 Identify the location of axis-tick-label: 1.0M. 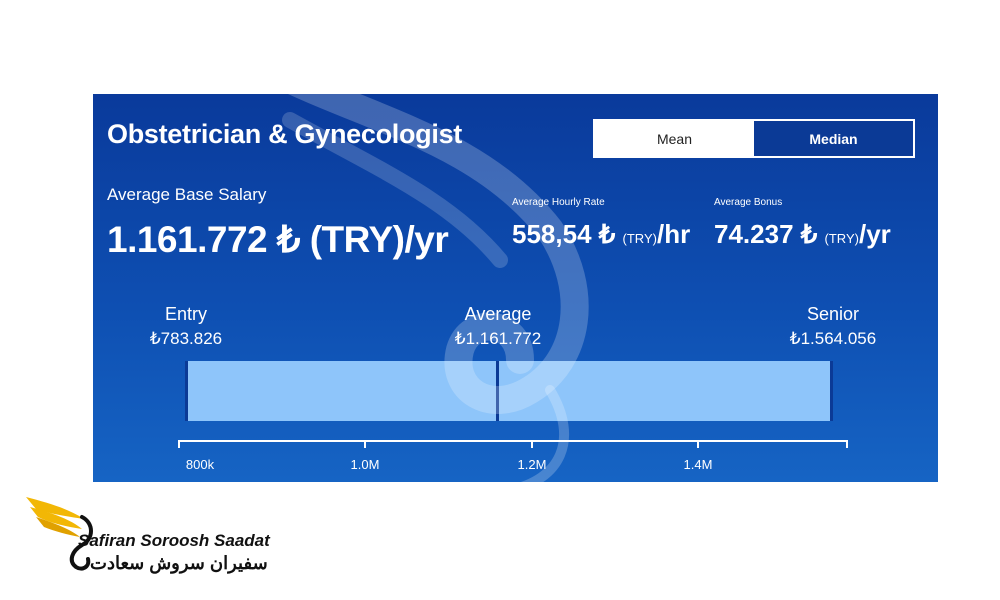
(365, 464).